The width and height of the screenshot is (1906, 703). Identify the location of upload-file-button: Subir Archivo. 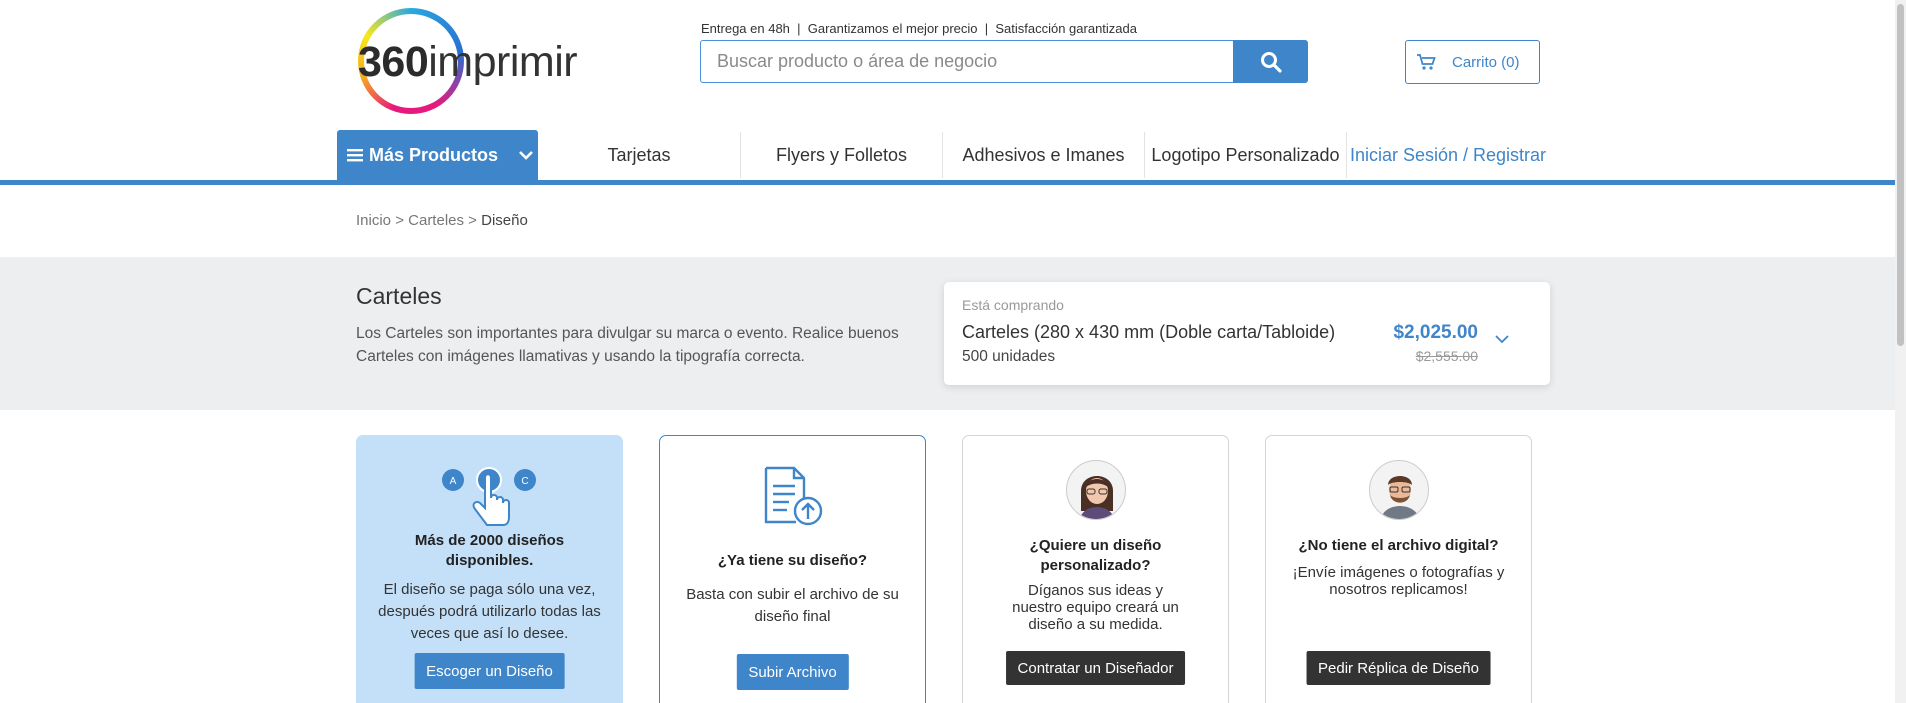
(792, 672).